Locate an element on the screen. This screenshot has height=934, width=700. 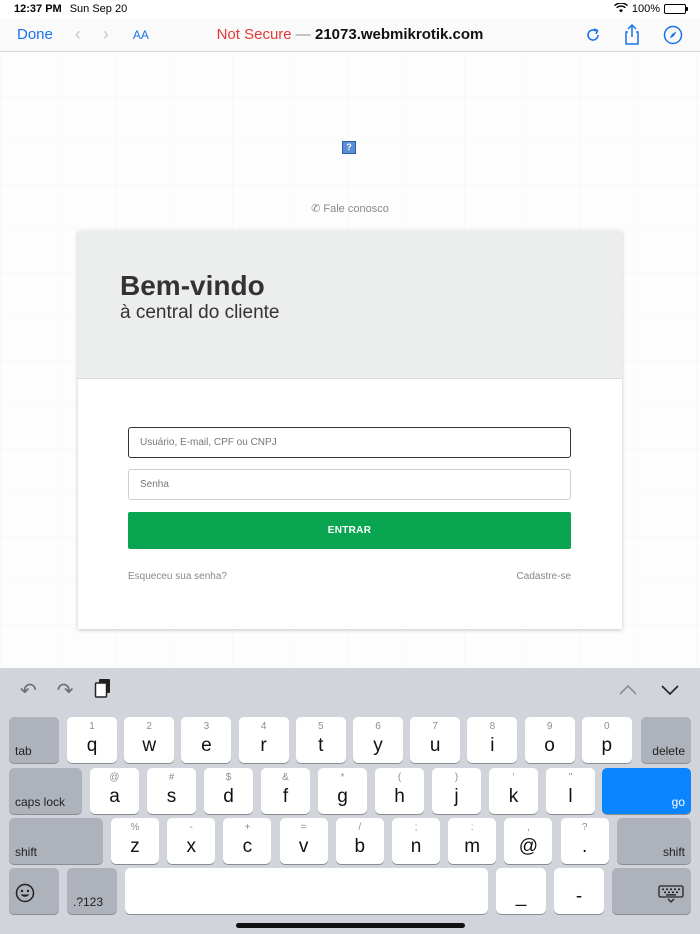
reader-settings-button: AA is located at coordinates (141, 35).